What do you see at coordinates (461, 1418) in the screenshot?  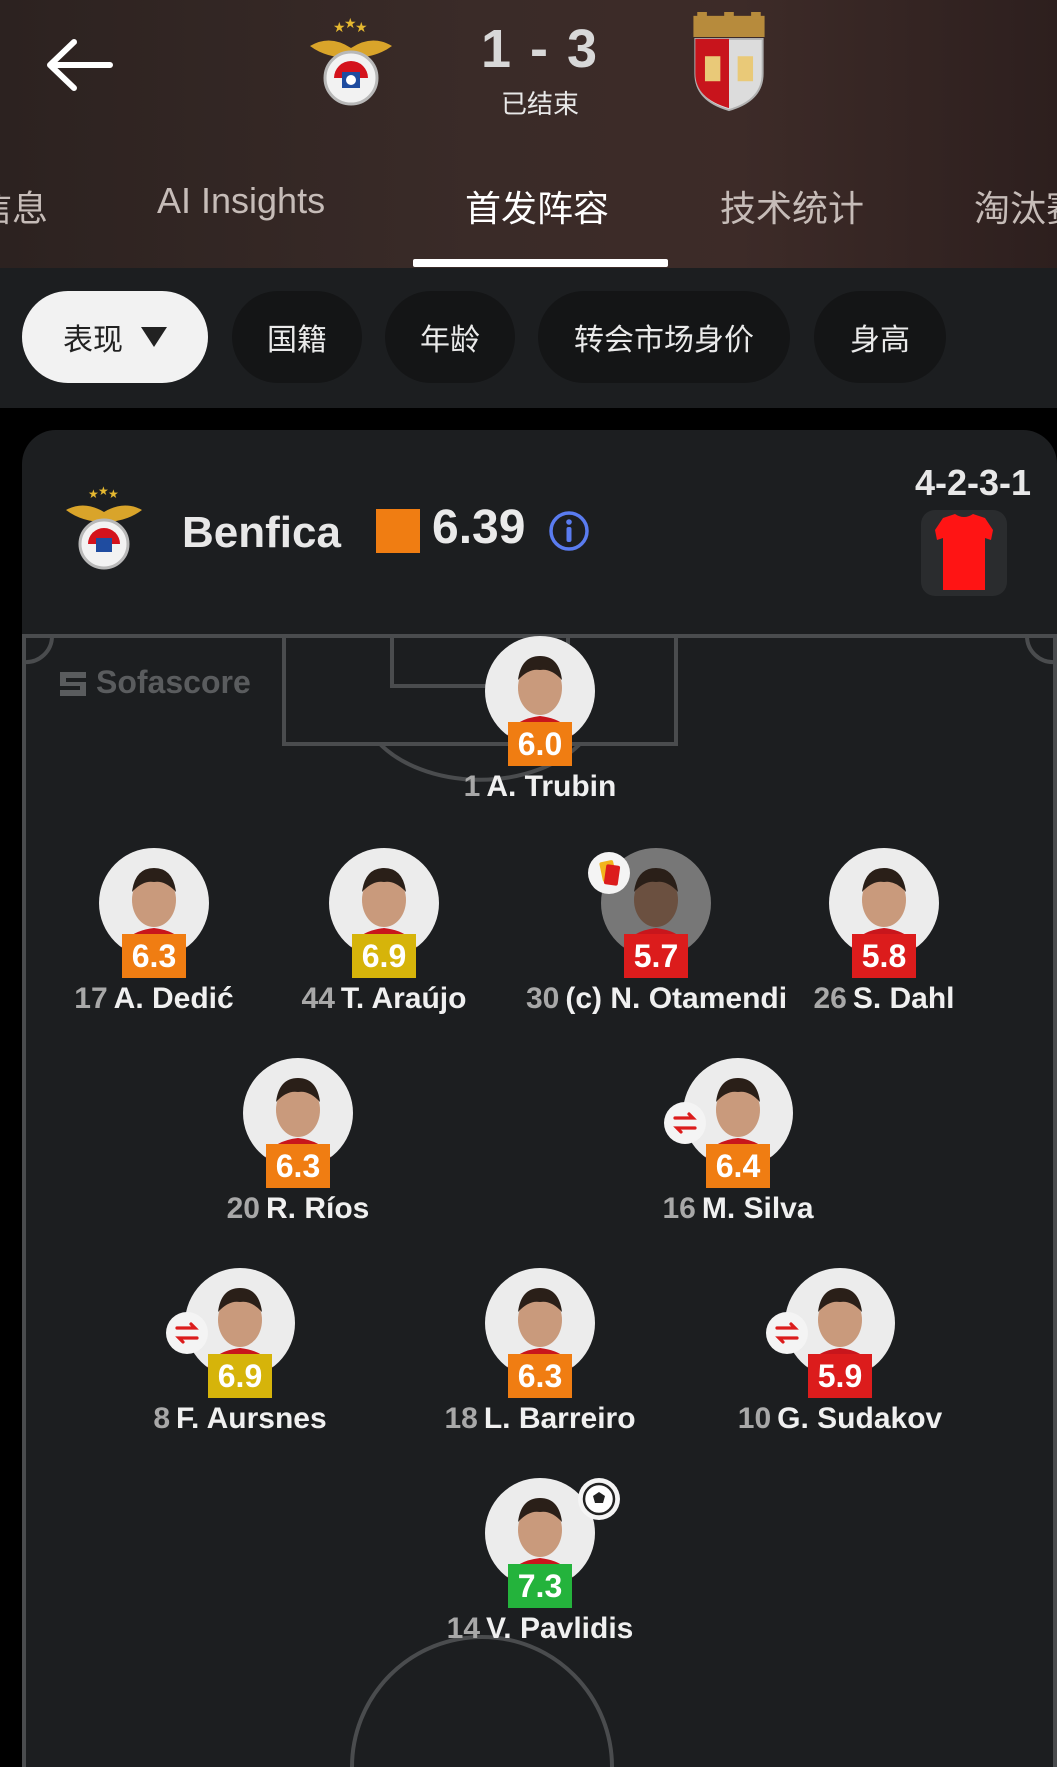 I see `player-number: 18` at bounding box center [461, 1418].